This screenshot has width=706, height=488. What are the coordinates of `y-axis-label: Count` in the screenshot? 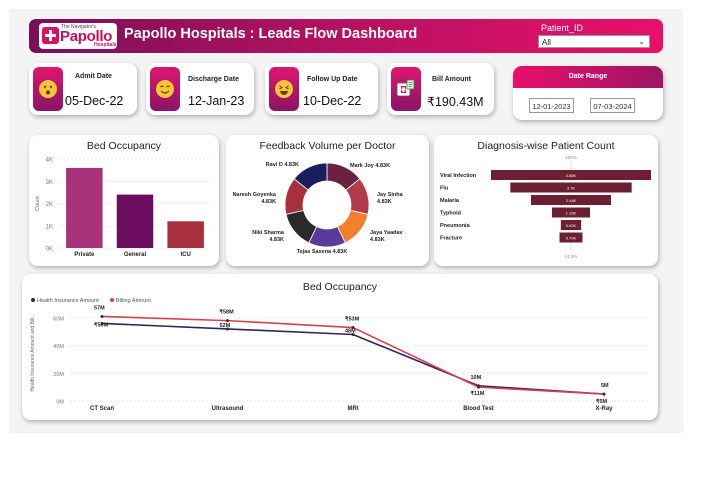 It's located at (38, 203).